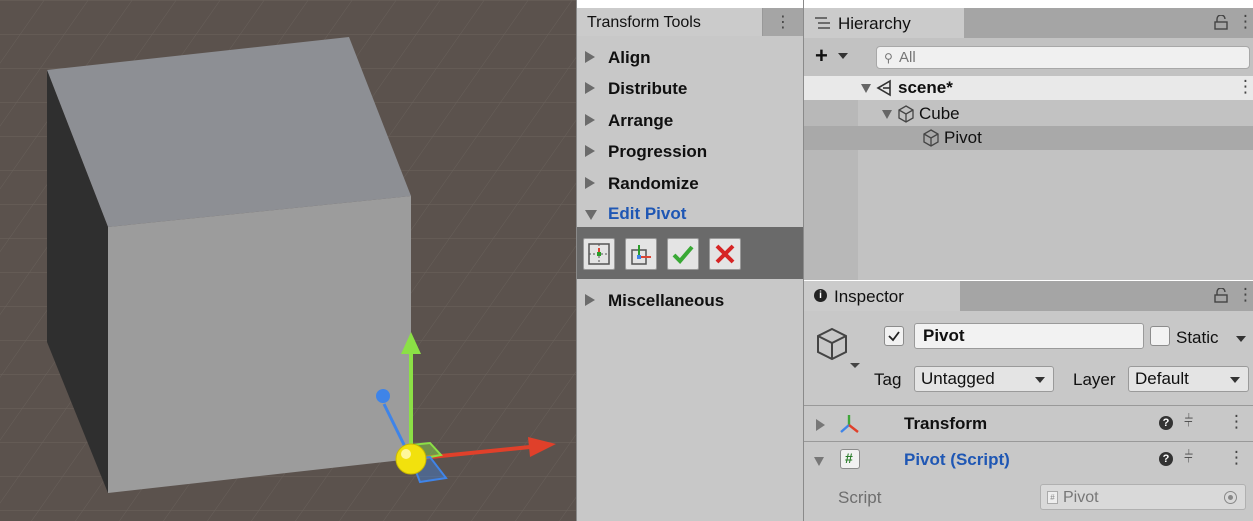  I want to click on static-label: Static, so click(1197, 337).